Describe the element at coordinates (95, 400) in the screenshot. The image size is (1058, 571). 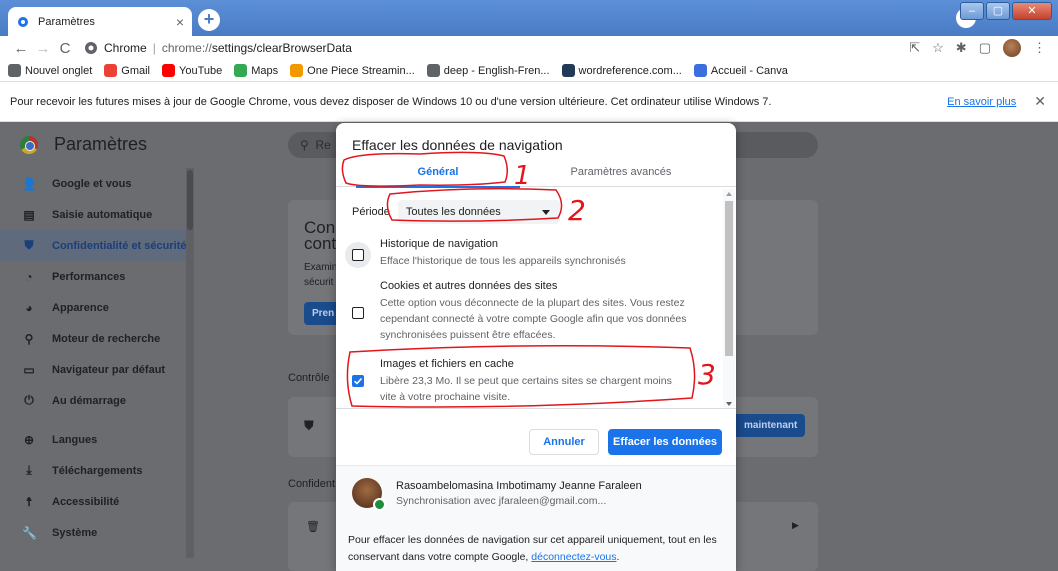
I see `sidebar-item: ⏻ Au démarrage` at that location.